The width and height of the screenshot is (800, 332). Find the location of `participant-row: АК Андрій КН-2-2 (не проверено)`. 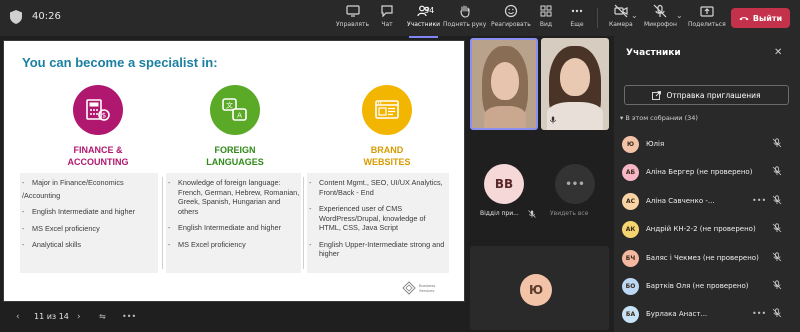

participant-row: АК Андрій КН-2-2 (не проверено) is located at coordinates (707, 229).